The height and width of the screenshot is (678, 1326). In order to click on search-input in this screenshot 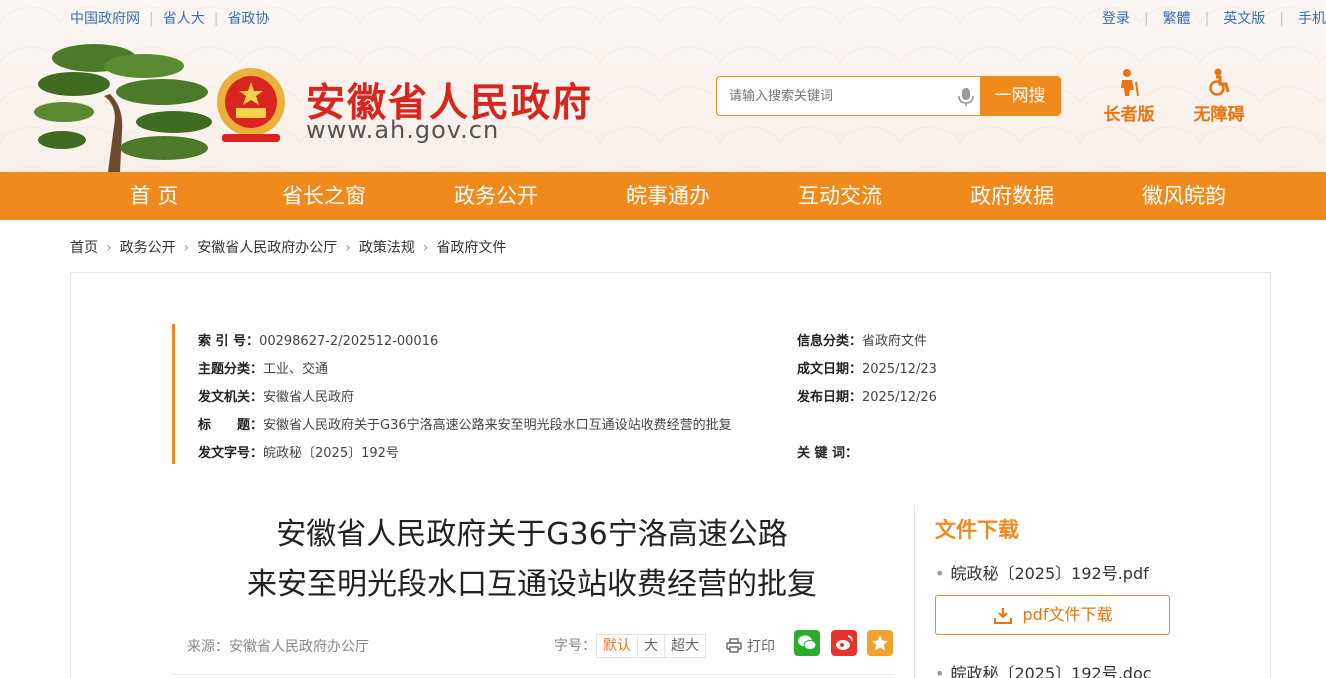, I will do `click(849, 96)`.